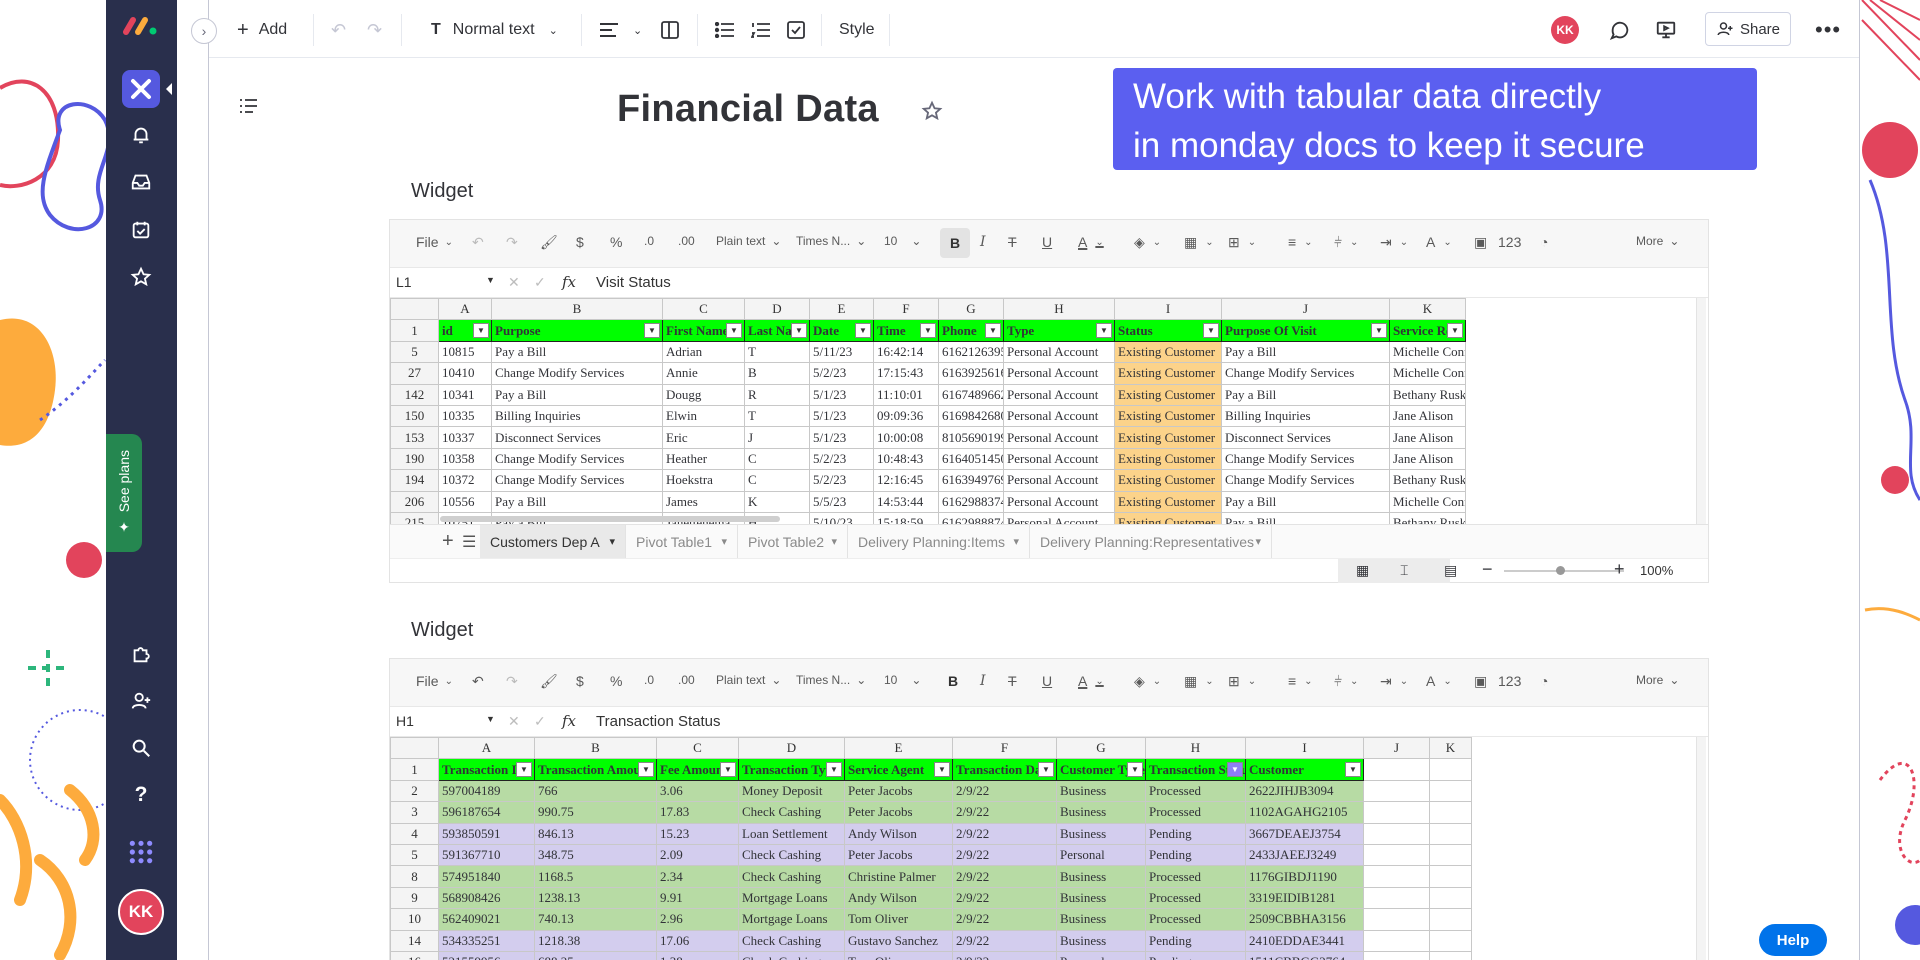 The height and width of the screenshot is (960, 1920). I want to click on data-cell: Change Modify Services, so click(1305, 459).